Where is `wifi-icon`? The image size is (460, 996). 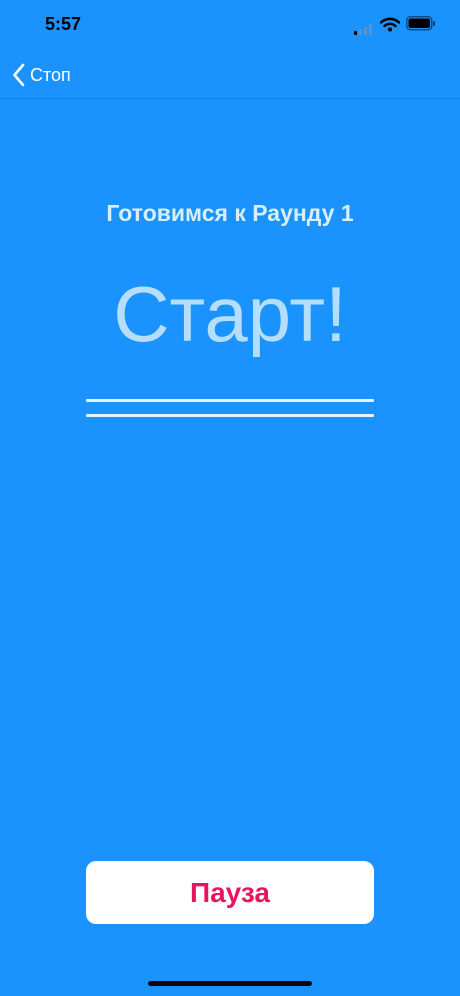
wifi-icon is located at coordinates (390, 27).